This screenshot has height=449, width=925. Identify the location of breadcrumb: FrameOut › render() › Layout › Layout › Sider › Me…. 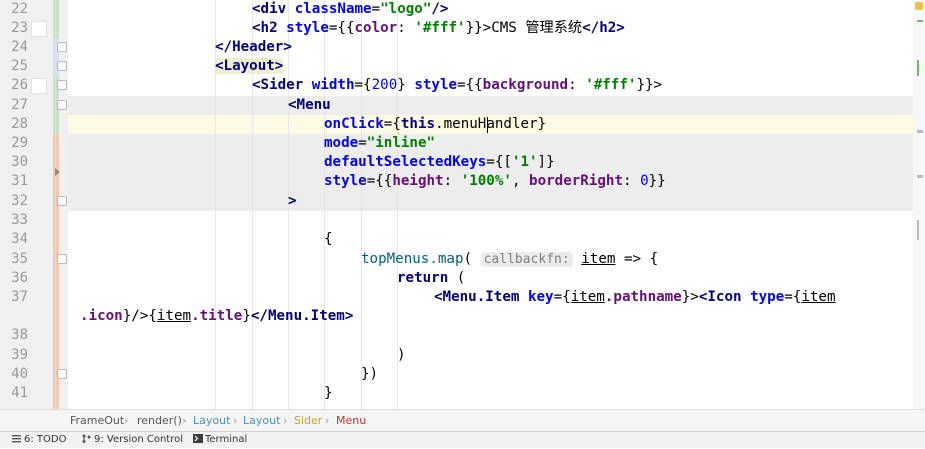
(462, 420).